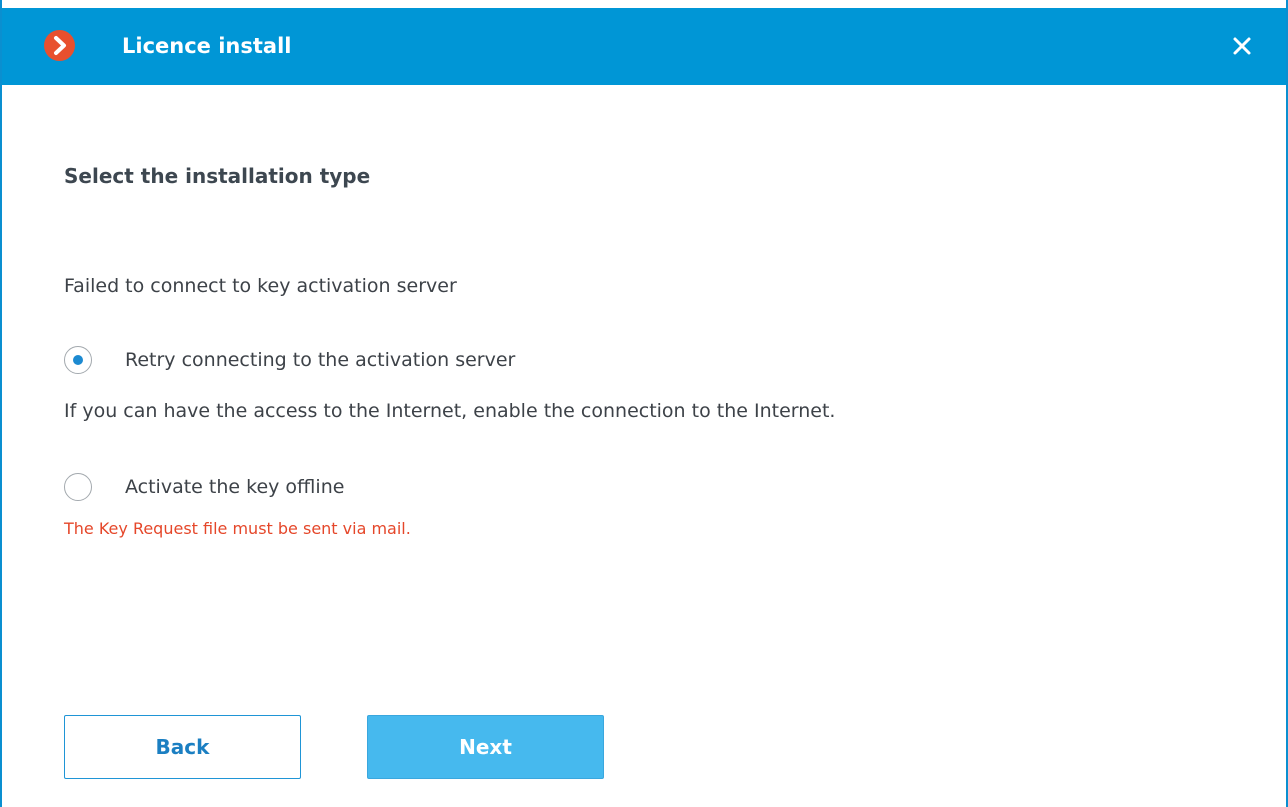 Image resolution: width=1288 pixels, height=807 pixels. What do you see at coordinates (217, 176) in the screenshot?
I see `section-heading: Select the installation type` at bounding box center [217, 176].